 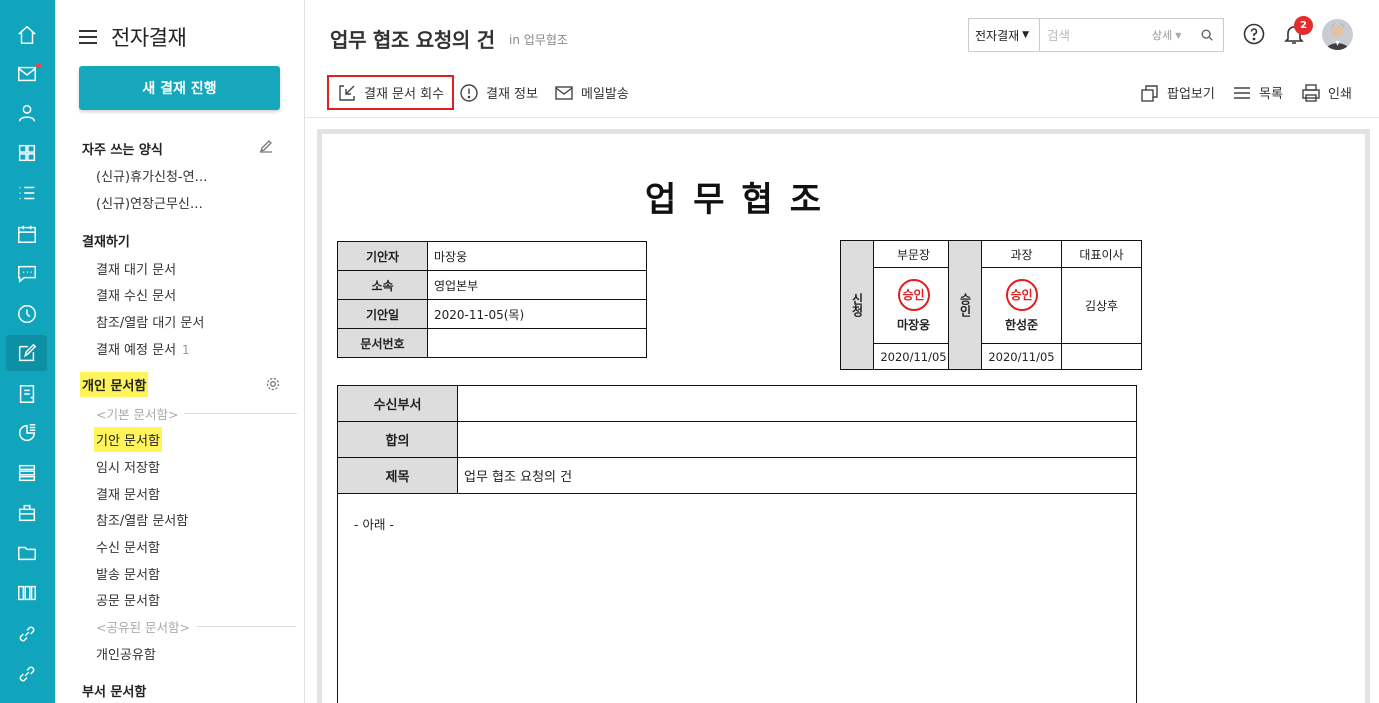 What do you see at coordinates (347, 92) in the screenshot?
I see `recall-icon` at bounding box center [347, 92].